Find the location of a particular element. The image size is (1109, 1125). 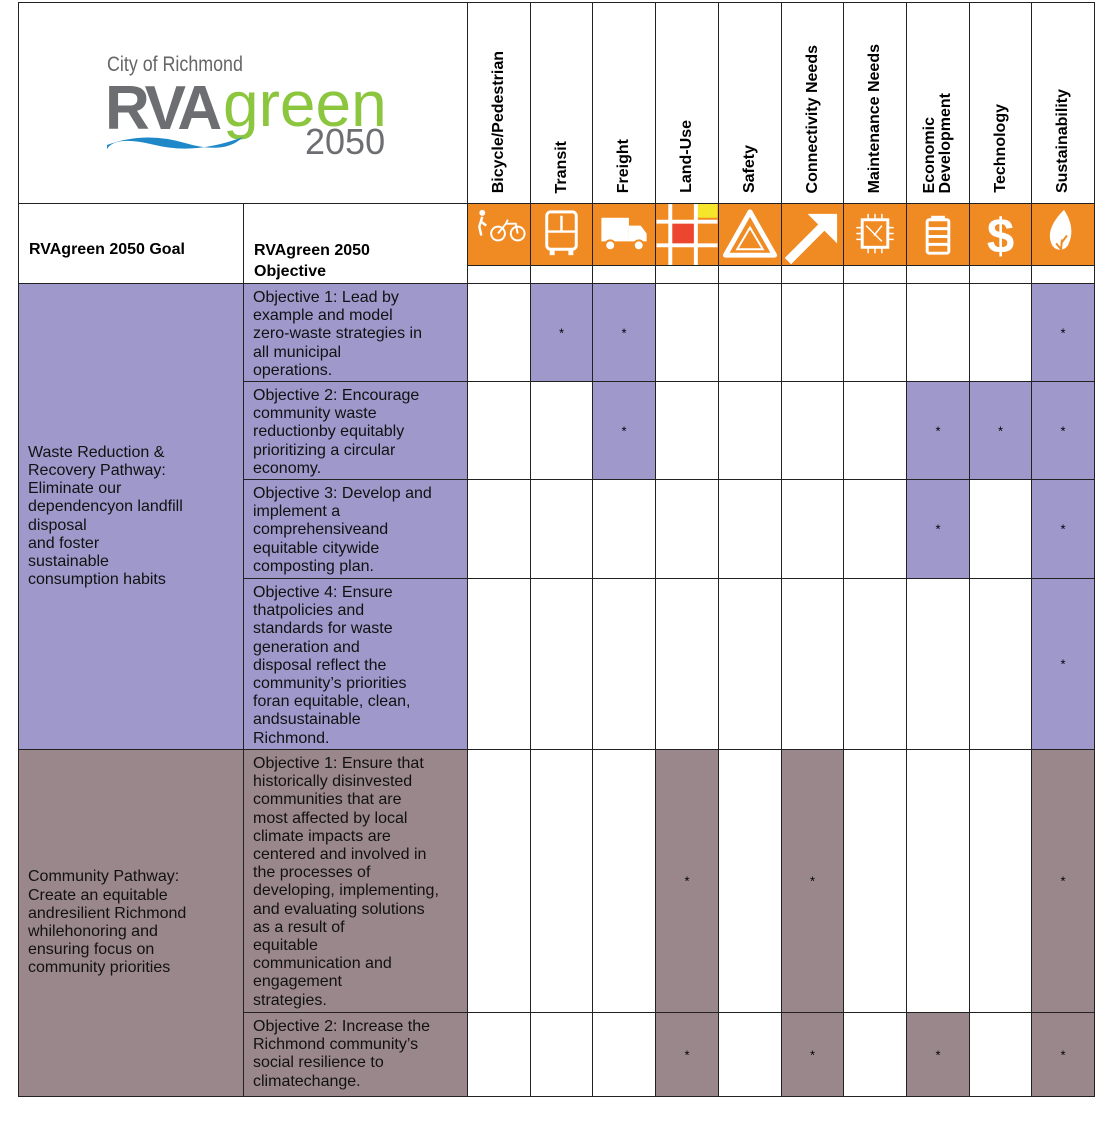

category-header: Technology is located at coordinates (1000, 103).